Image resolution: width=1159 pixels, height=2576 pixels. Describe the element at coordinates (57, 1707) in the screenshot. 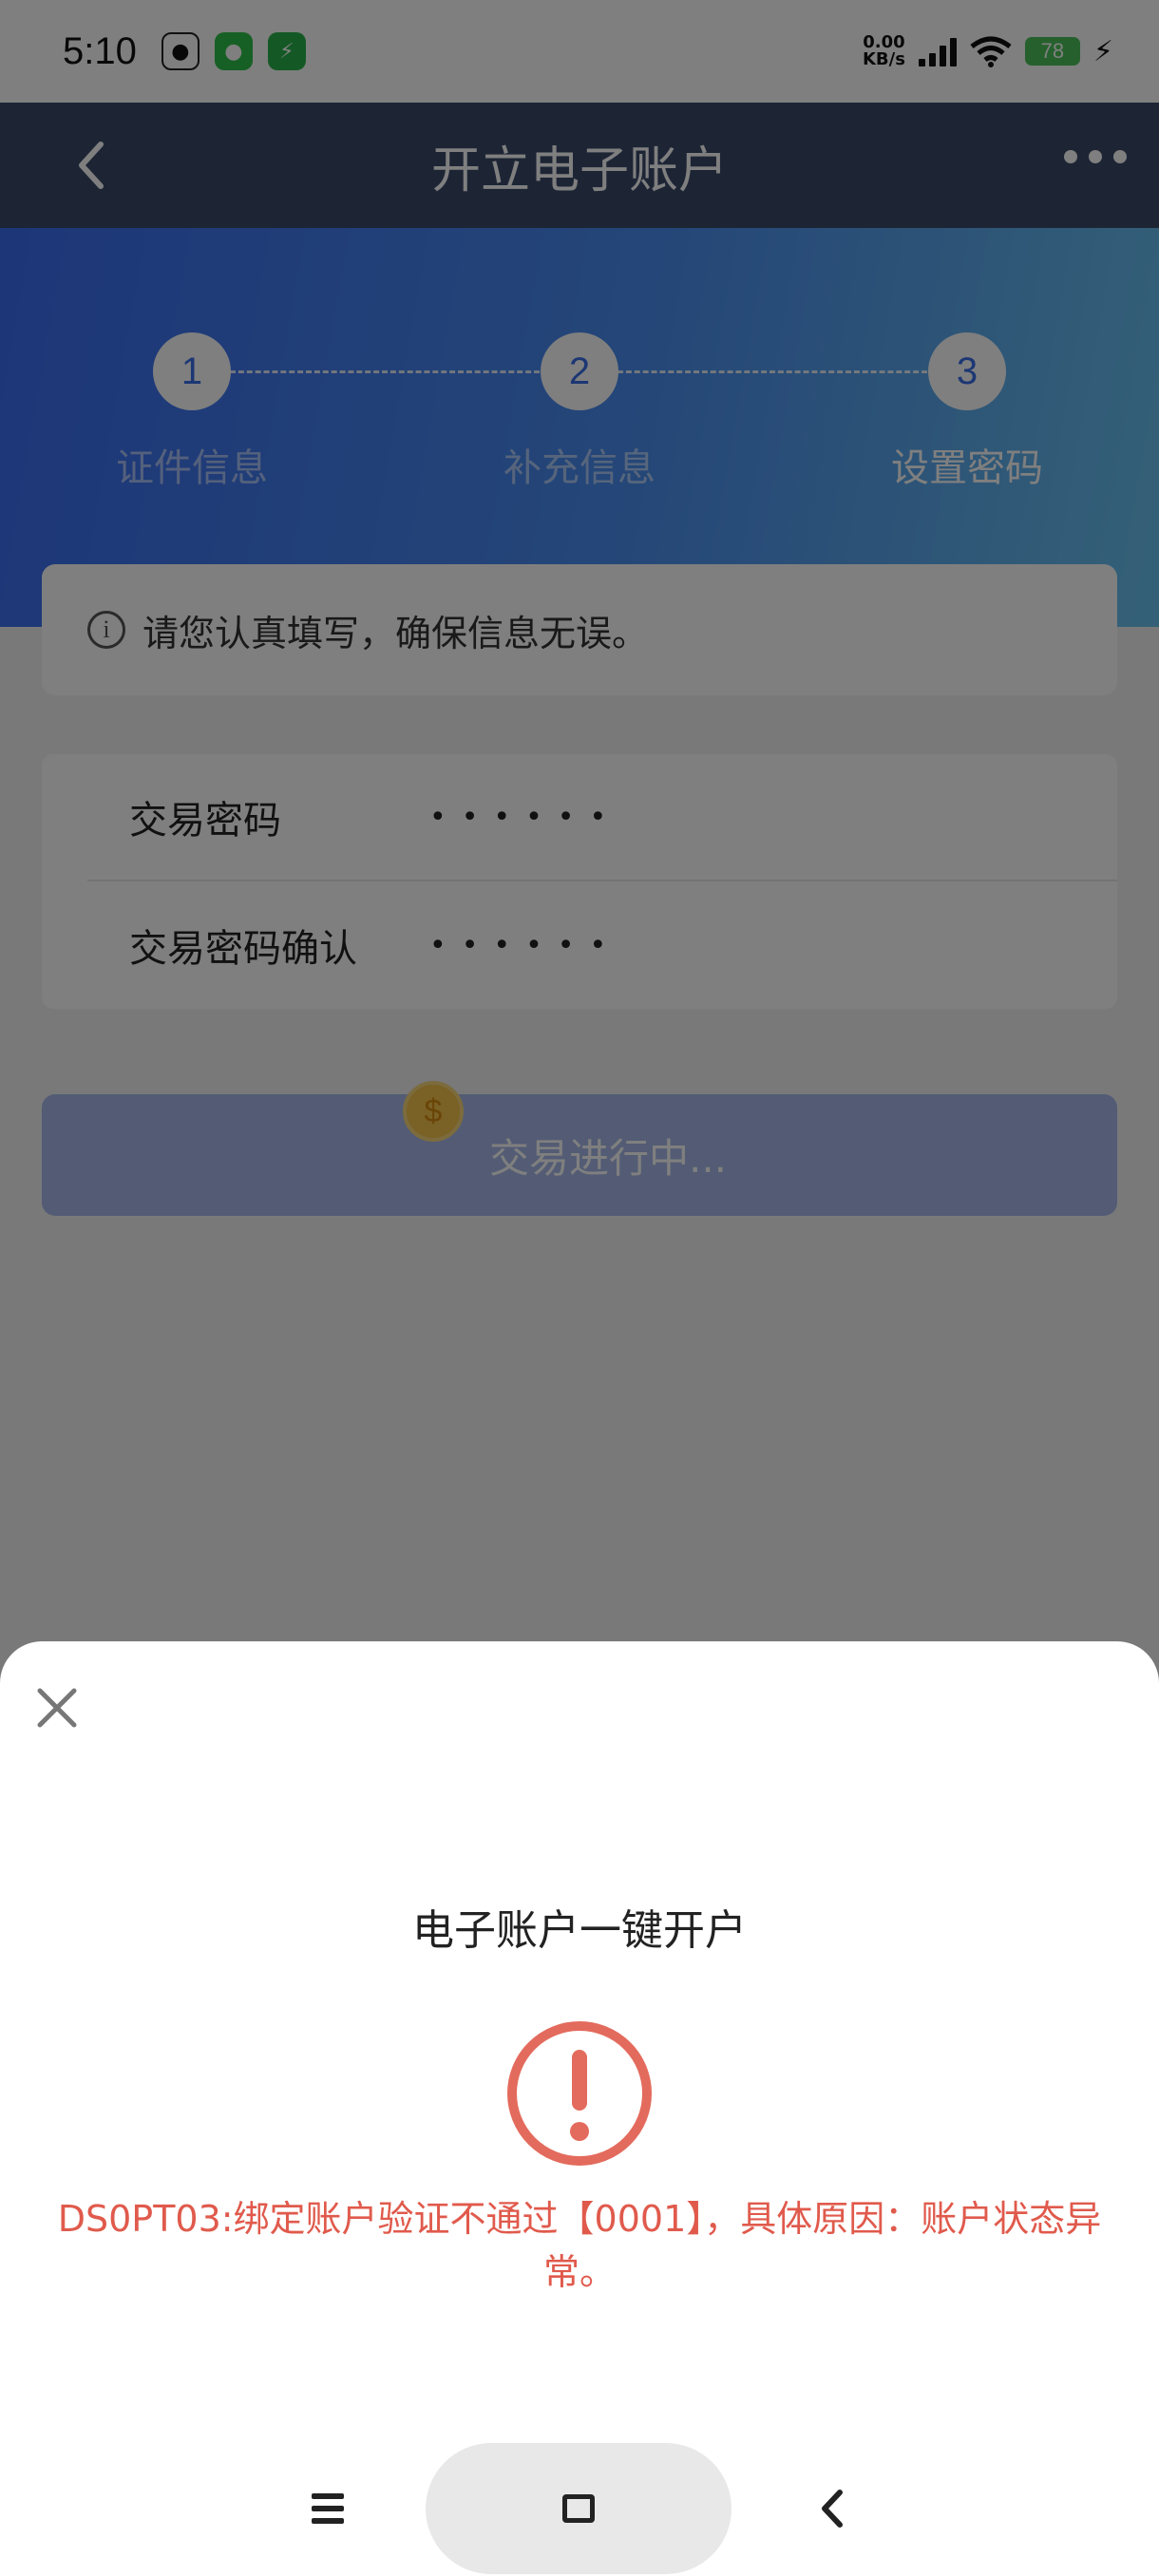

I see `close-icon` at that location.